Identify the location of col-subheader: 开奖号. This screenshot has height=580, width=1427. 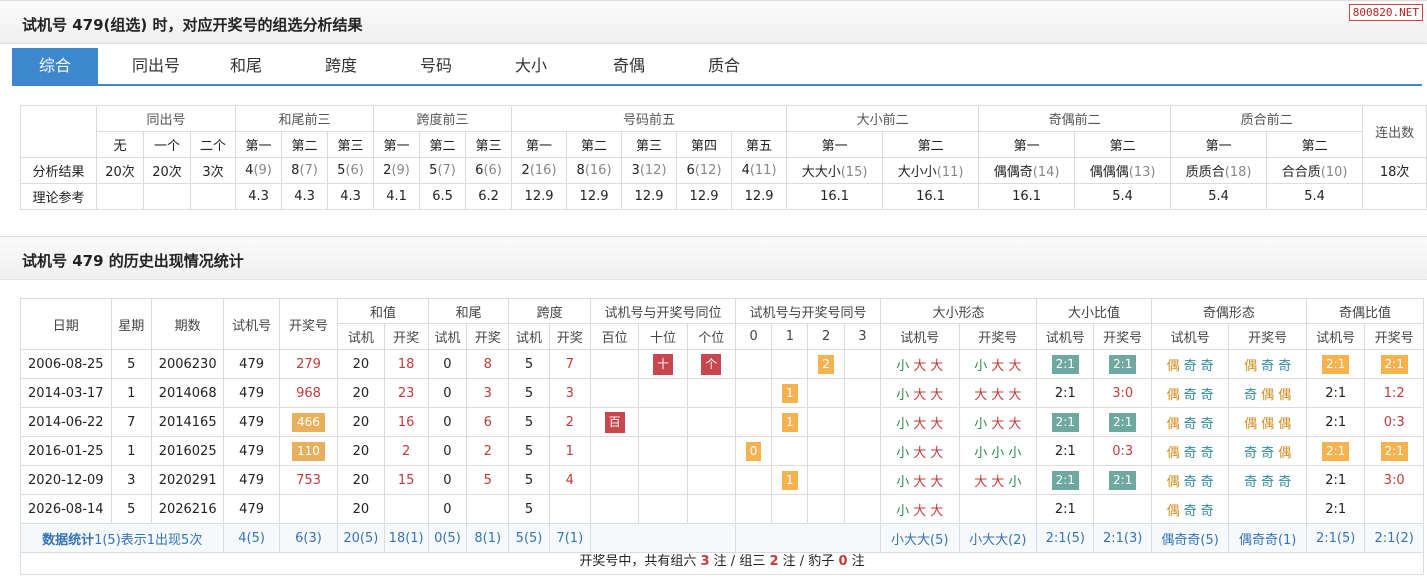
(1394, 336).